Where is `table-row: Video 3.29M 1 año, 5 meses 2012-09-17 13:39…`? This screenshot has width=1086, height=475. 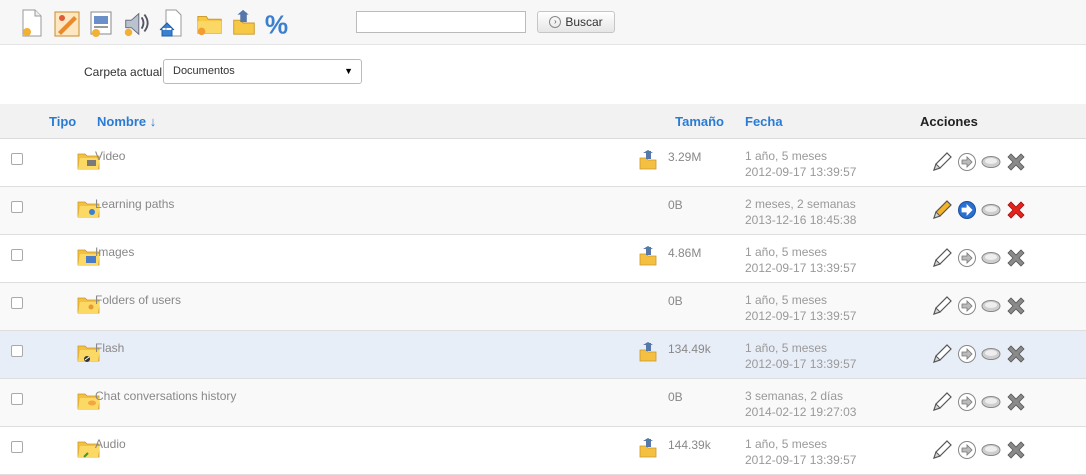
table-row: Video 3.29M 1 año, 5 meses 2012-09-17 13:39… is located at coordinates (543, 162).